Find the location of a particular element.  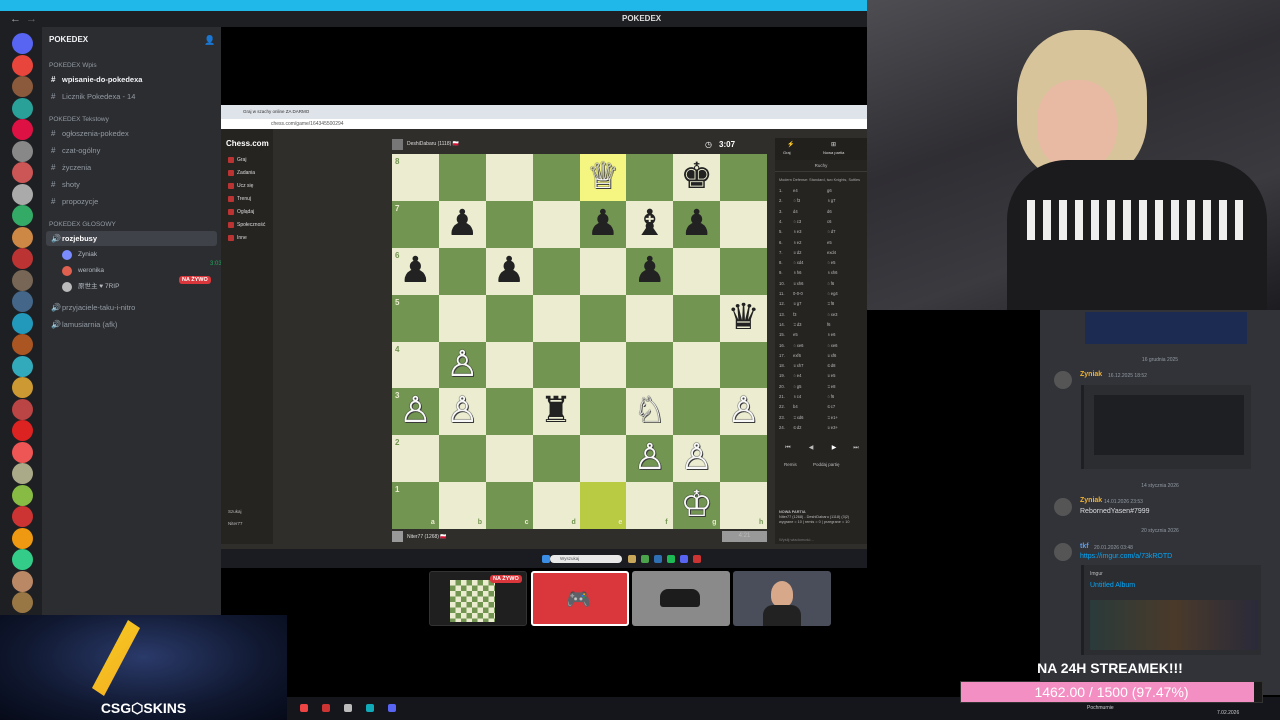

chess-piece: ♚ is located at coordinates (696, 177).